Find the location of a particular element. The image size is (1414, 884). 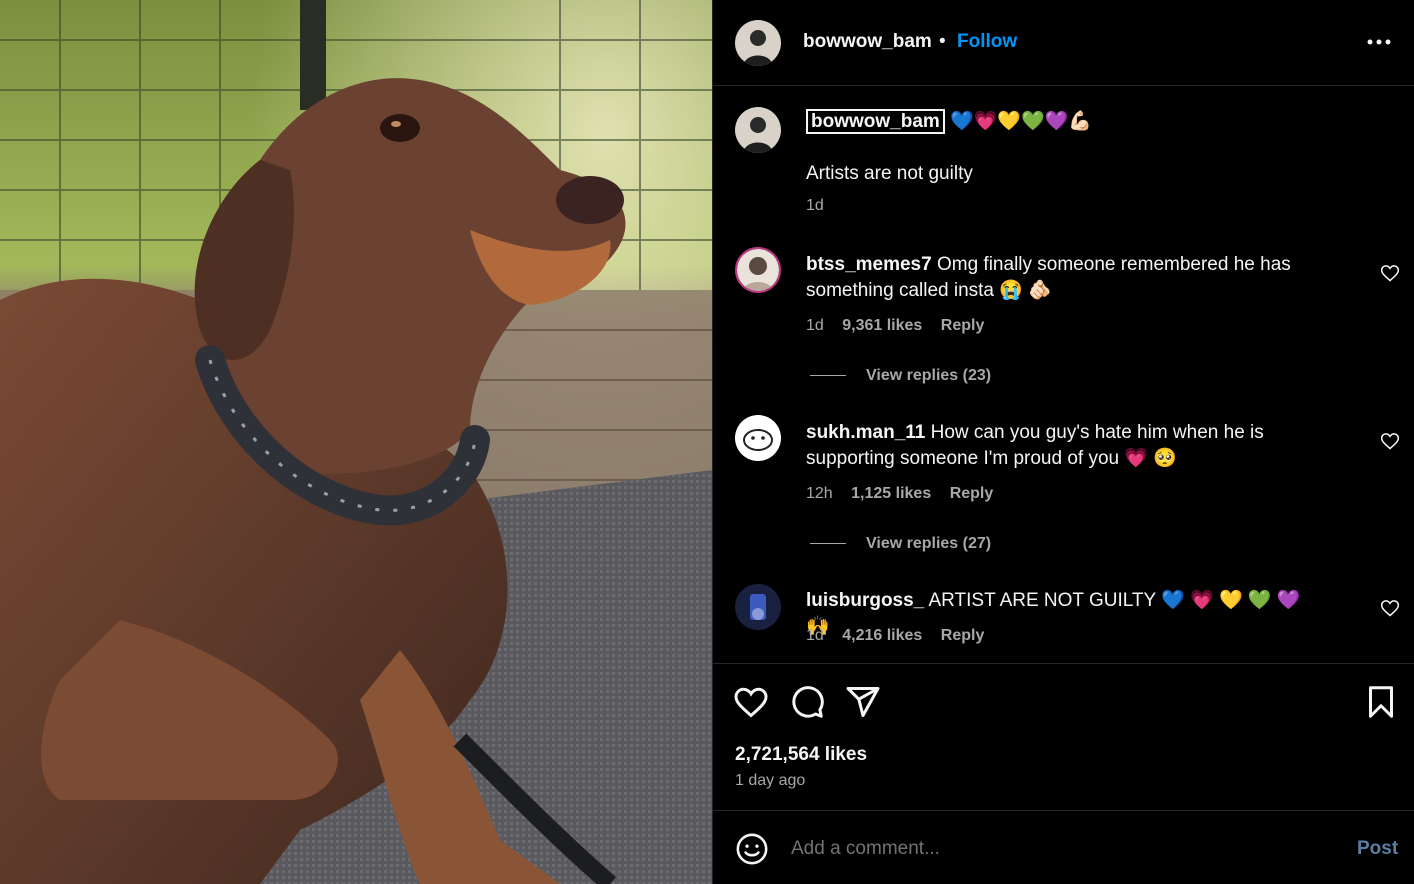

comment-meta: 1d 4,216 likes Reply is located at coordinates (902, 636).